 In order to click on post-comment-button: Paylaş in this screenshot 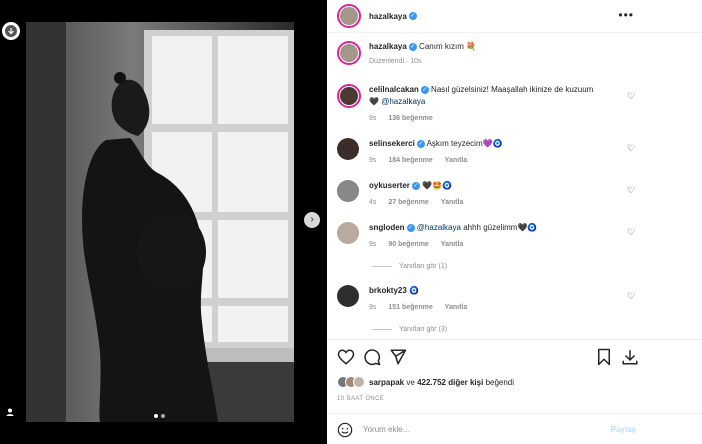, I will do `click(623, 429)`.